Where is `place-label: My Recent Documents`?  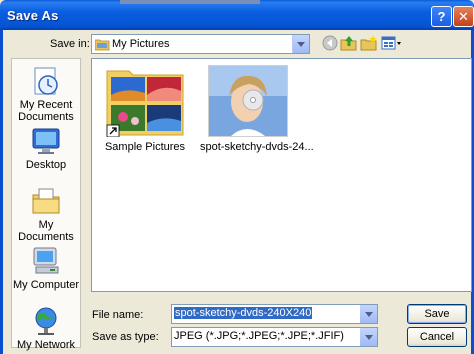 place-label: My Recent Documents is located at coordinates (46, 111).